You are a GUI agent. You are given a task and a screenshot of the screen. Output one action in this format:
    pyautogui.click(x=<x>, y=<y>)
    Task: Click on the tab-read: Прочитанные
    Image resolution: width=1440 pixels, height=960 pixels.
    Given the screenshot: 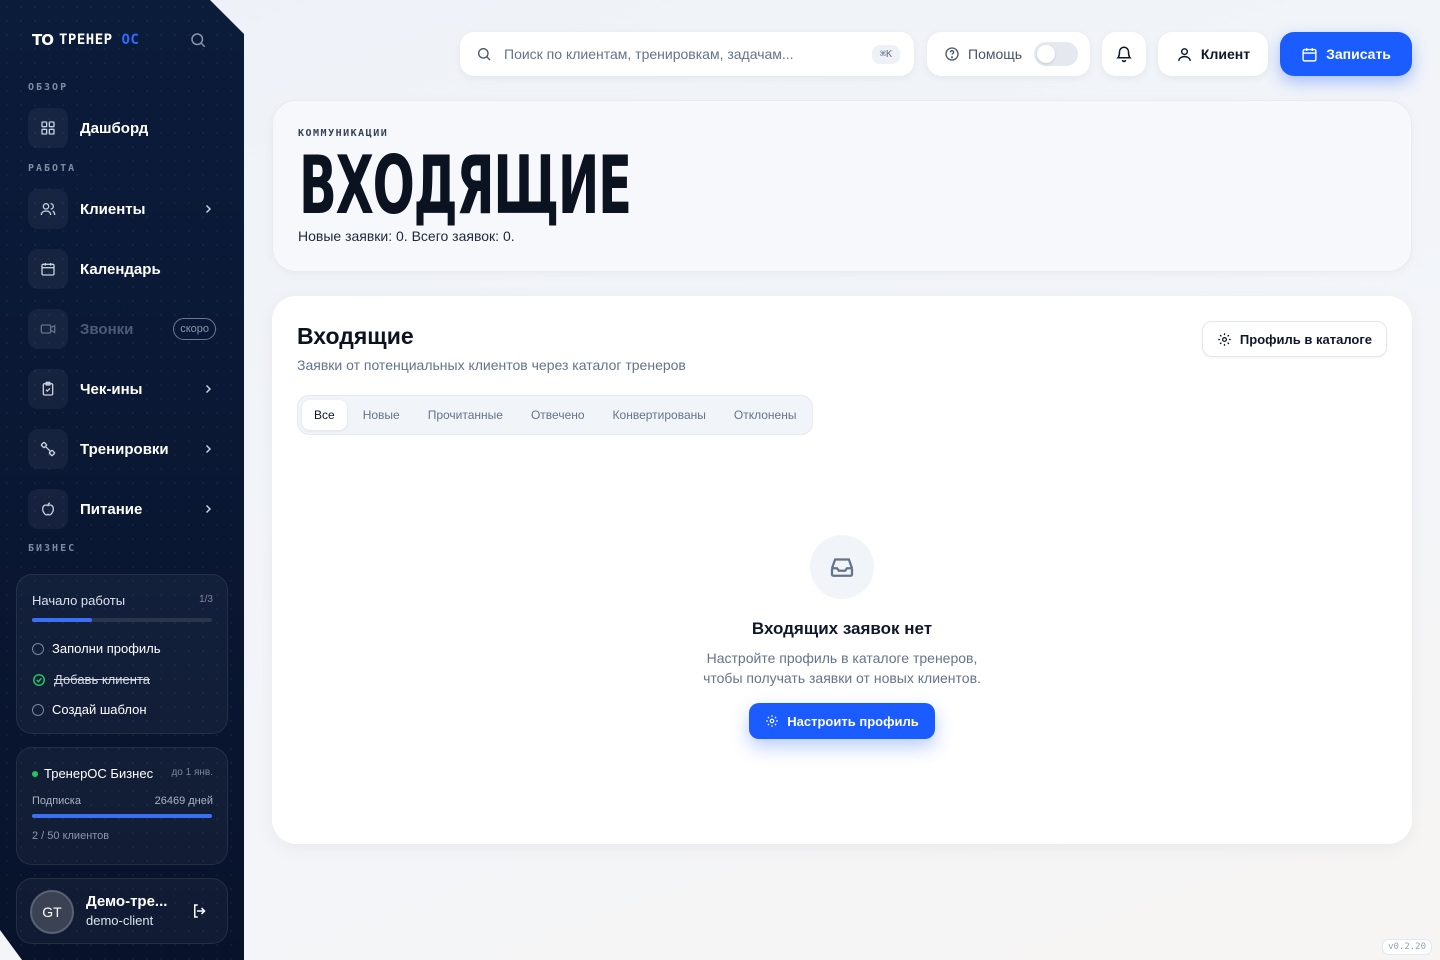 What is the action you would take?
    pyautogui.click(x=465, y=415)
    